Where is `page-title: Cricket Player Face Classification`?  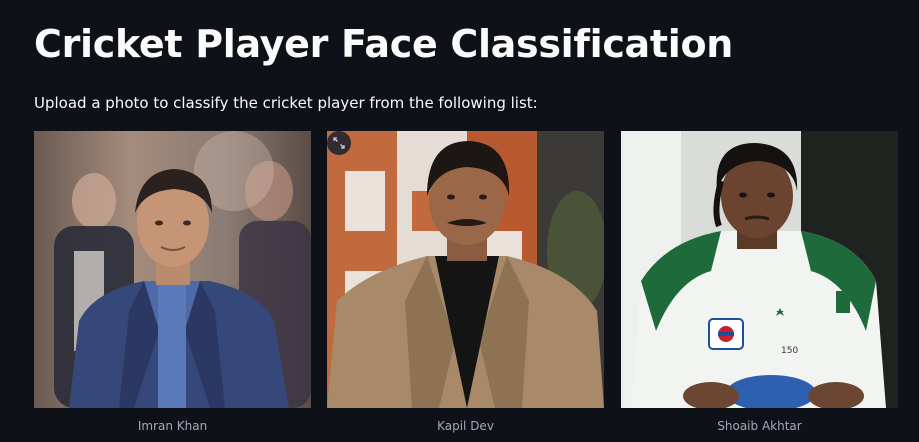
page-title: Cricket Player Face Classification is located at coordinates (384, 44).